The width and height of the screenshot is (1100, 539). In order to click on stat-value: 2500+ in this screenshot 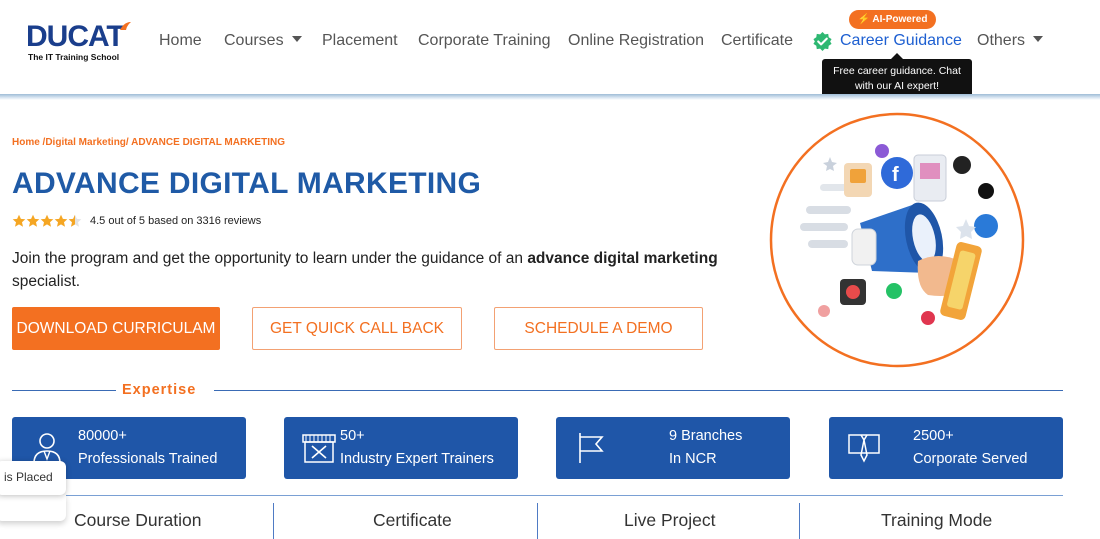, I will do `click(933, 436)`.